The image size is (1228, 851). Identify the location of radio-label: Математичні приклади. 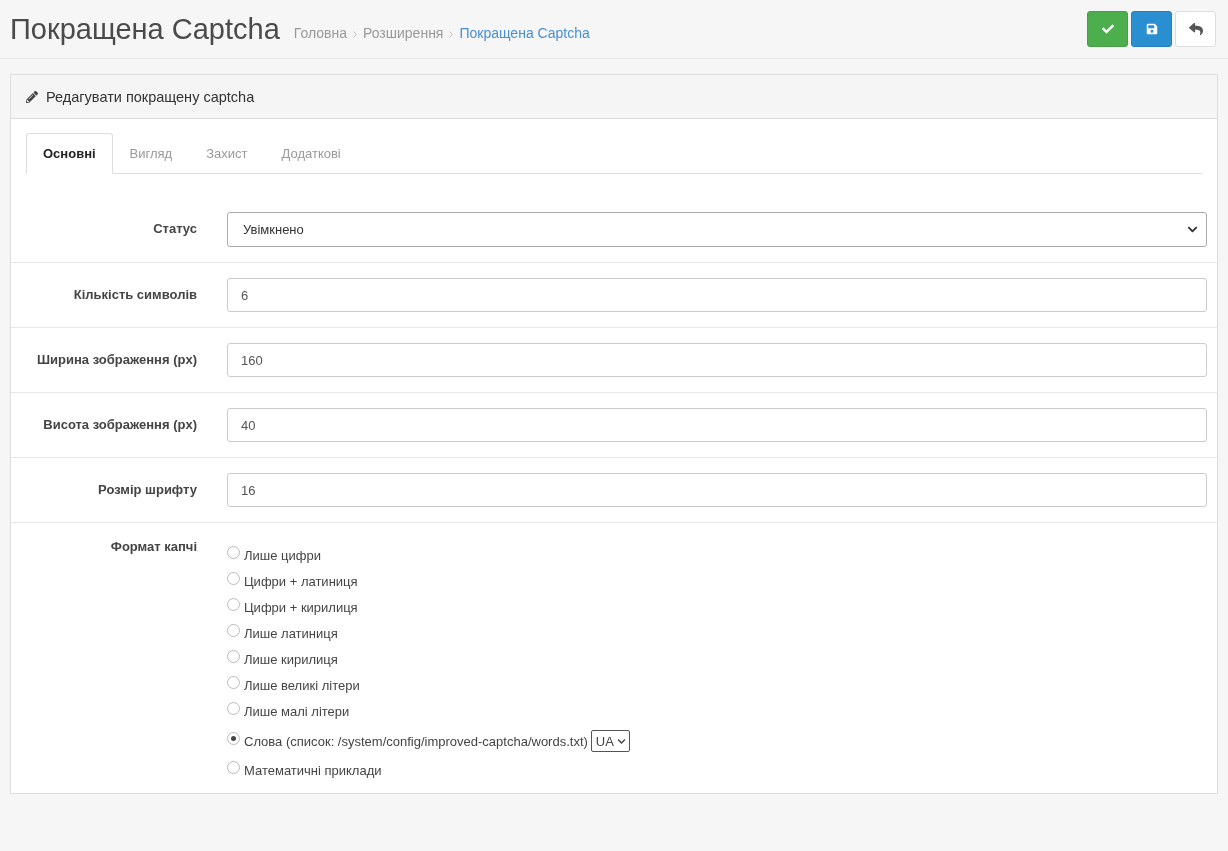
(313, 770).